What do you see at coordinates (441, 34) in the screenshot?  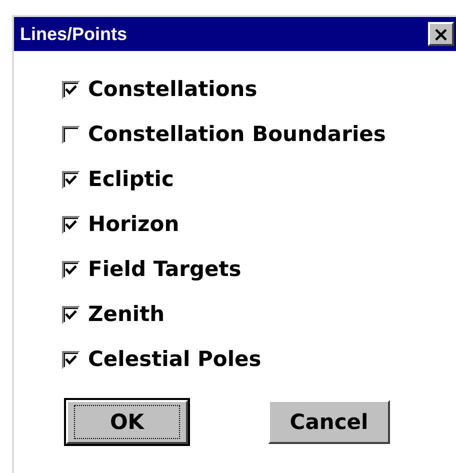 I see `close-button: ×` at bounding box center [441, 34].